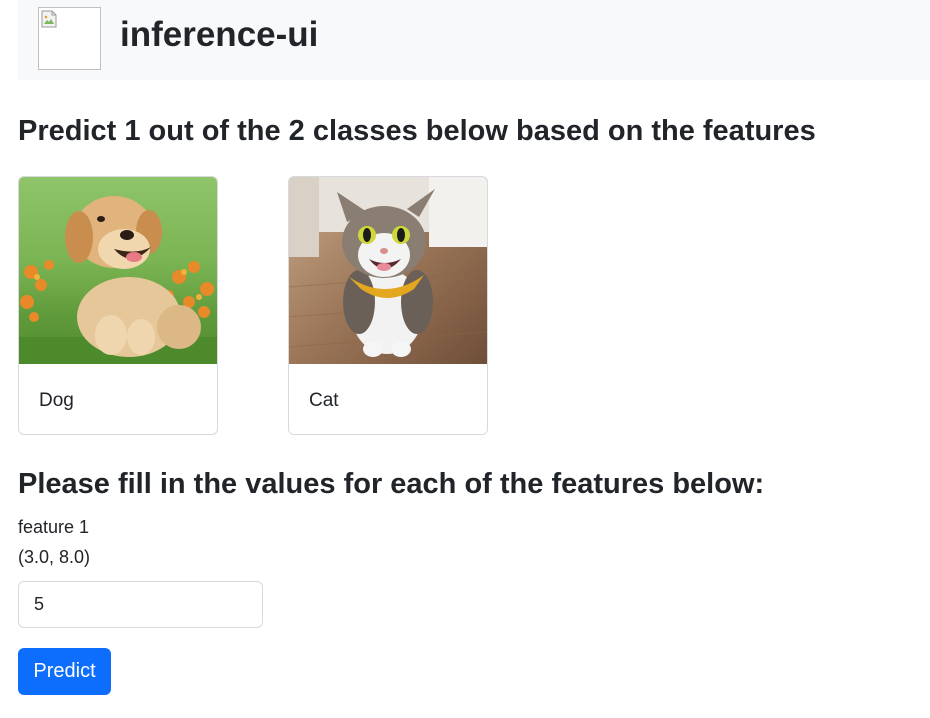 The image size is (930, 718). I want to click on class-label-cat: Cat, so click(324, 400).